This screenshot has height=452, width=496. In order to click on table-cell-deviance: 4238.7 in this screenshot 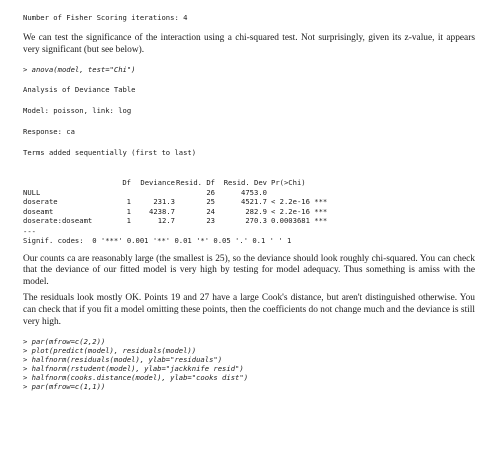, I will do `click(162, 211)`.